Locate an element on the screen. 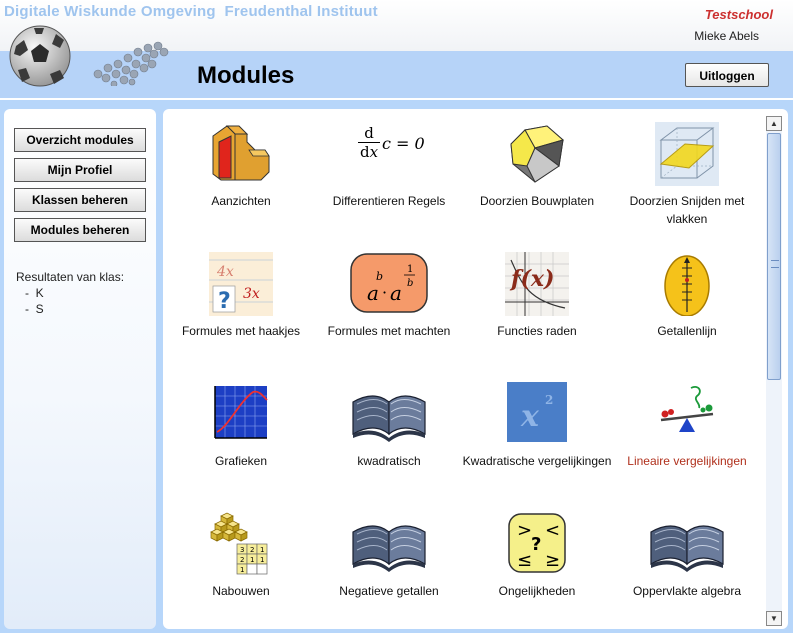  module-doorzien-bouwplaten: Doorzien Bouwplaten is located at coordinates (537, 166).